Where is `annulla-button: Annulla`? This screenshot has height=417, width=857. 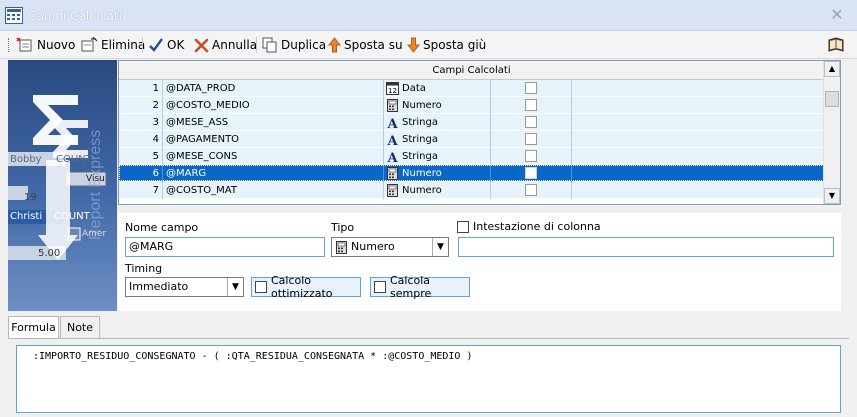 annulla-button: Annulla is located at coordinates (225, 45).